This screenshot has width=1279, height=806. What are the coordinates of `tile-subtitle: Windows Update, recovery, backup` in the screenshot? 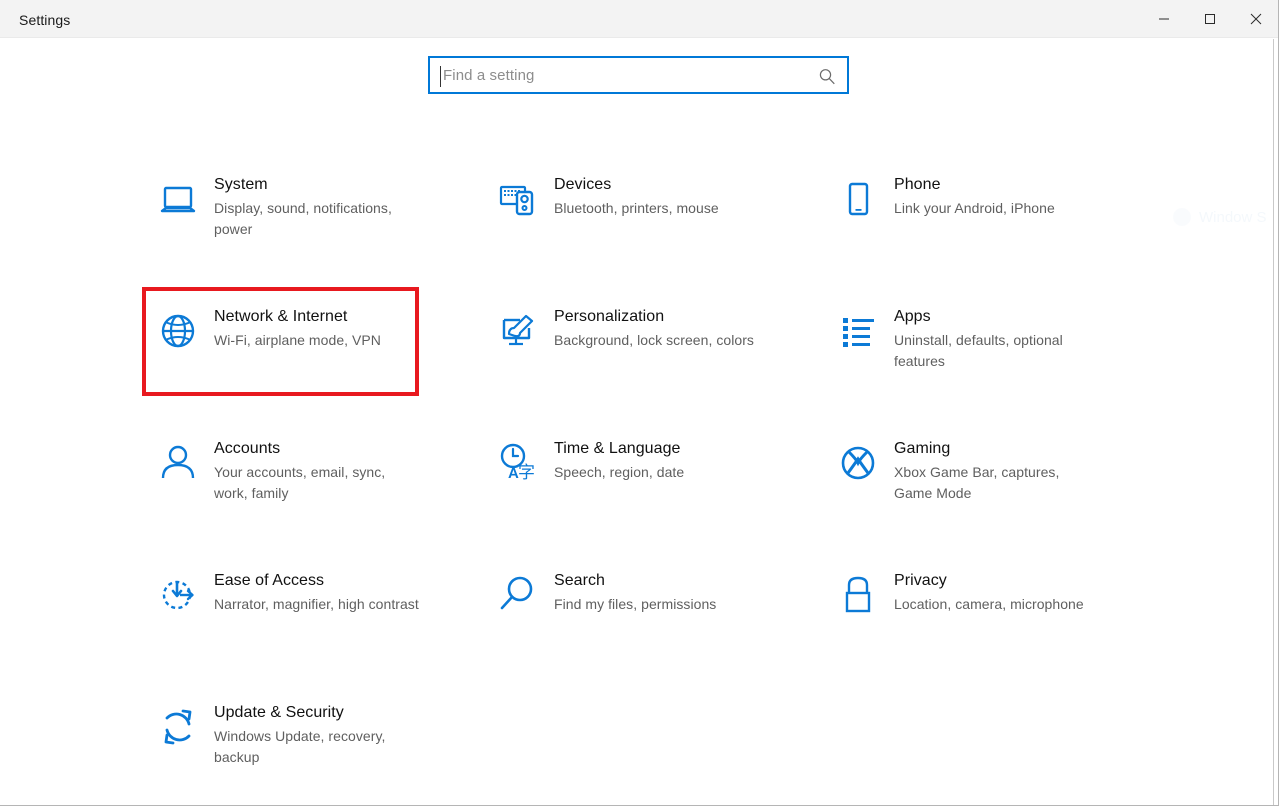 It's located at (300, 746).